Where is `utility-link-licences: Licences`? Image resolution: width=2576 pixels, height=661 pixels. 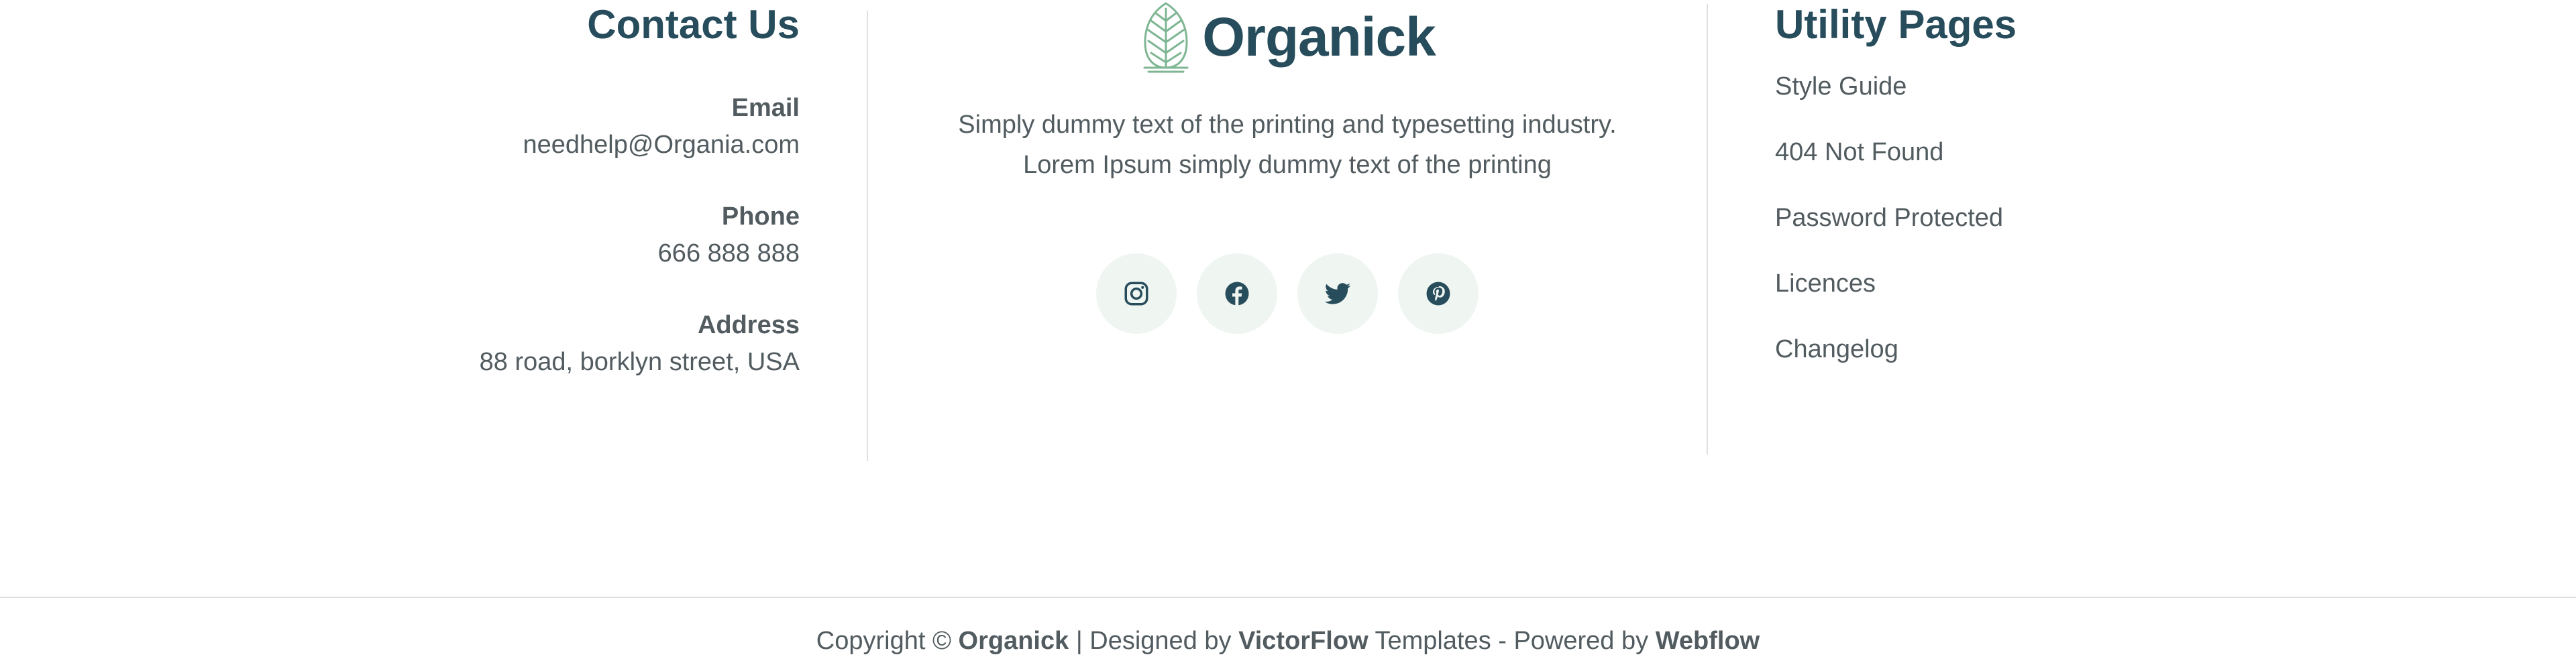
utility-link-licences: Licences is located at coordinates (2010, 283).